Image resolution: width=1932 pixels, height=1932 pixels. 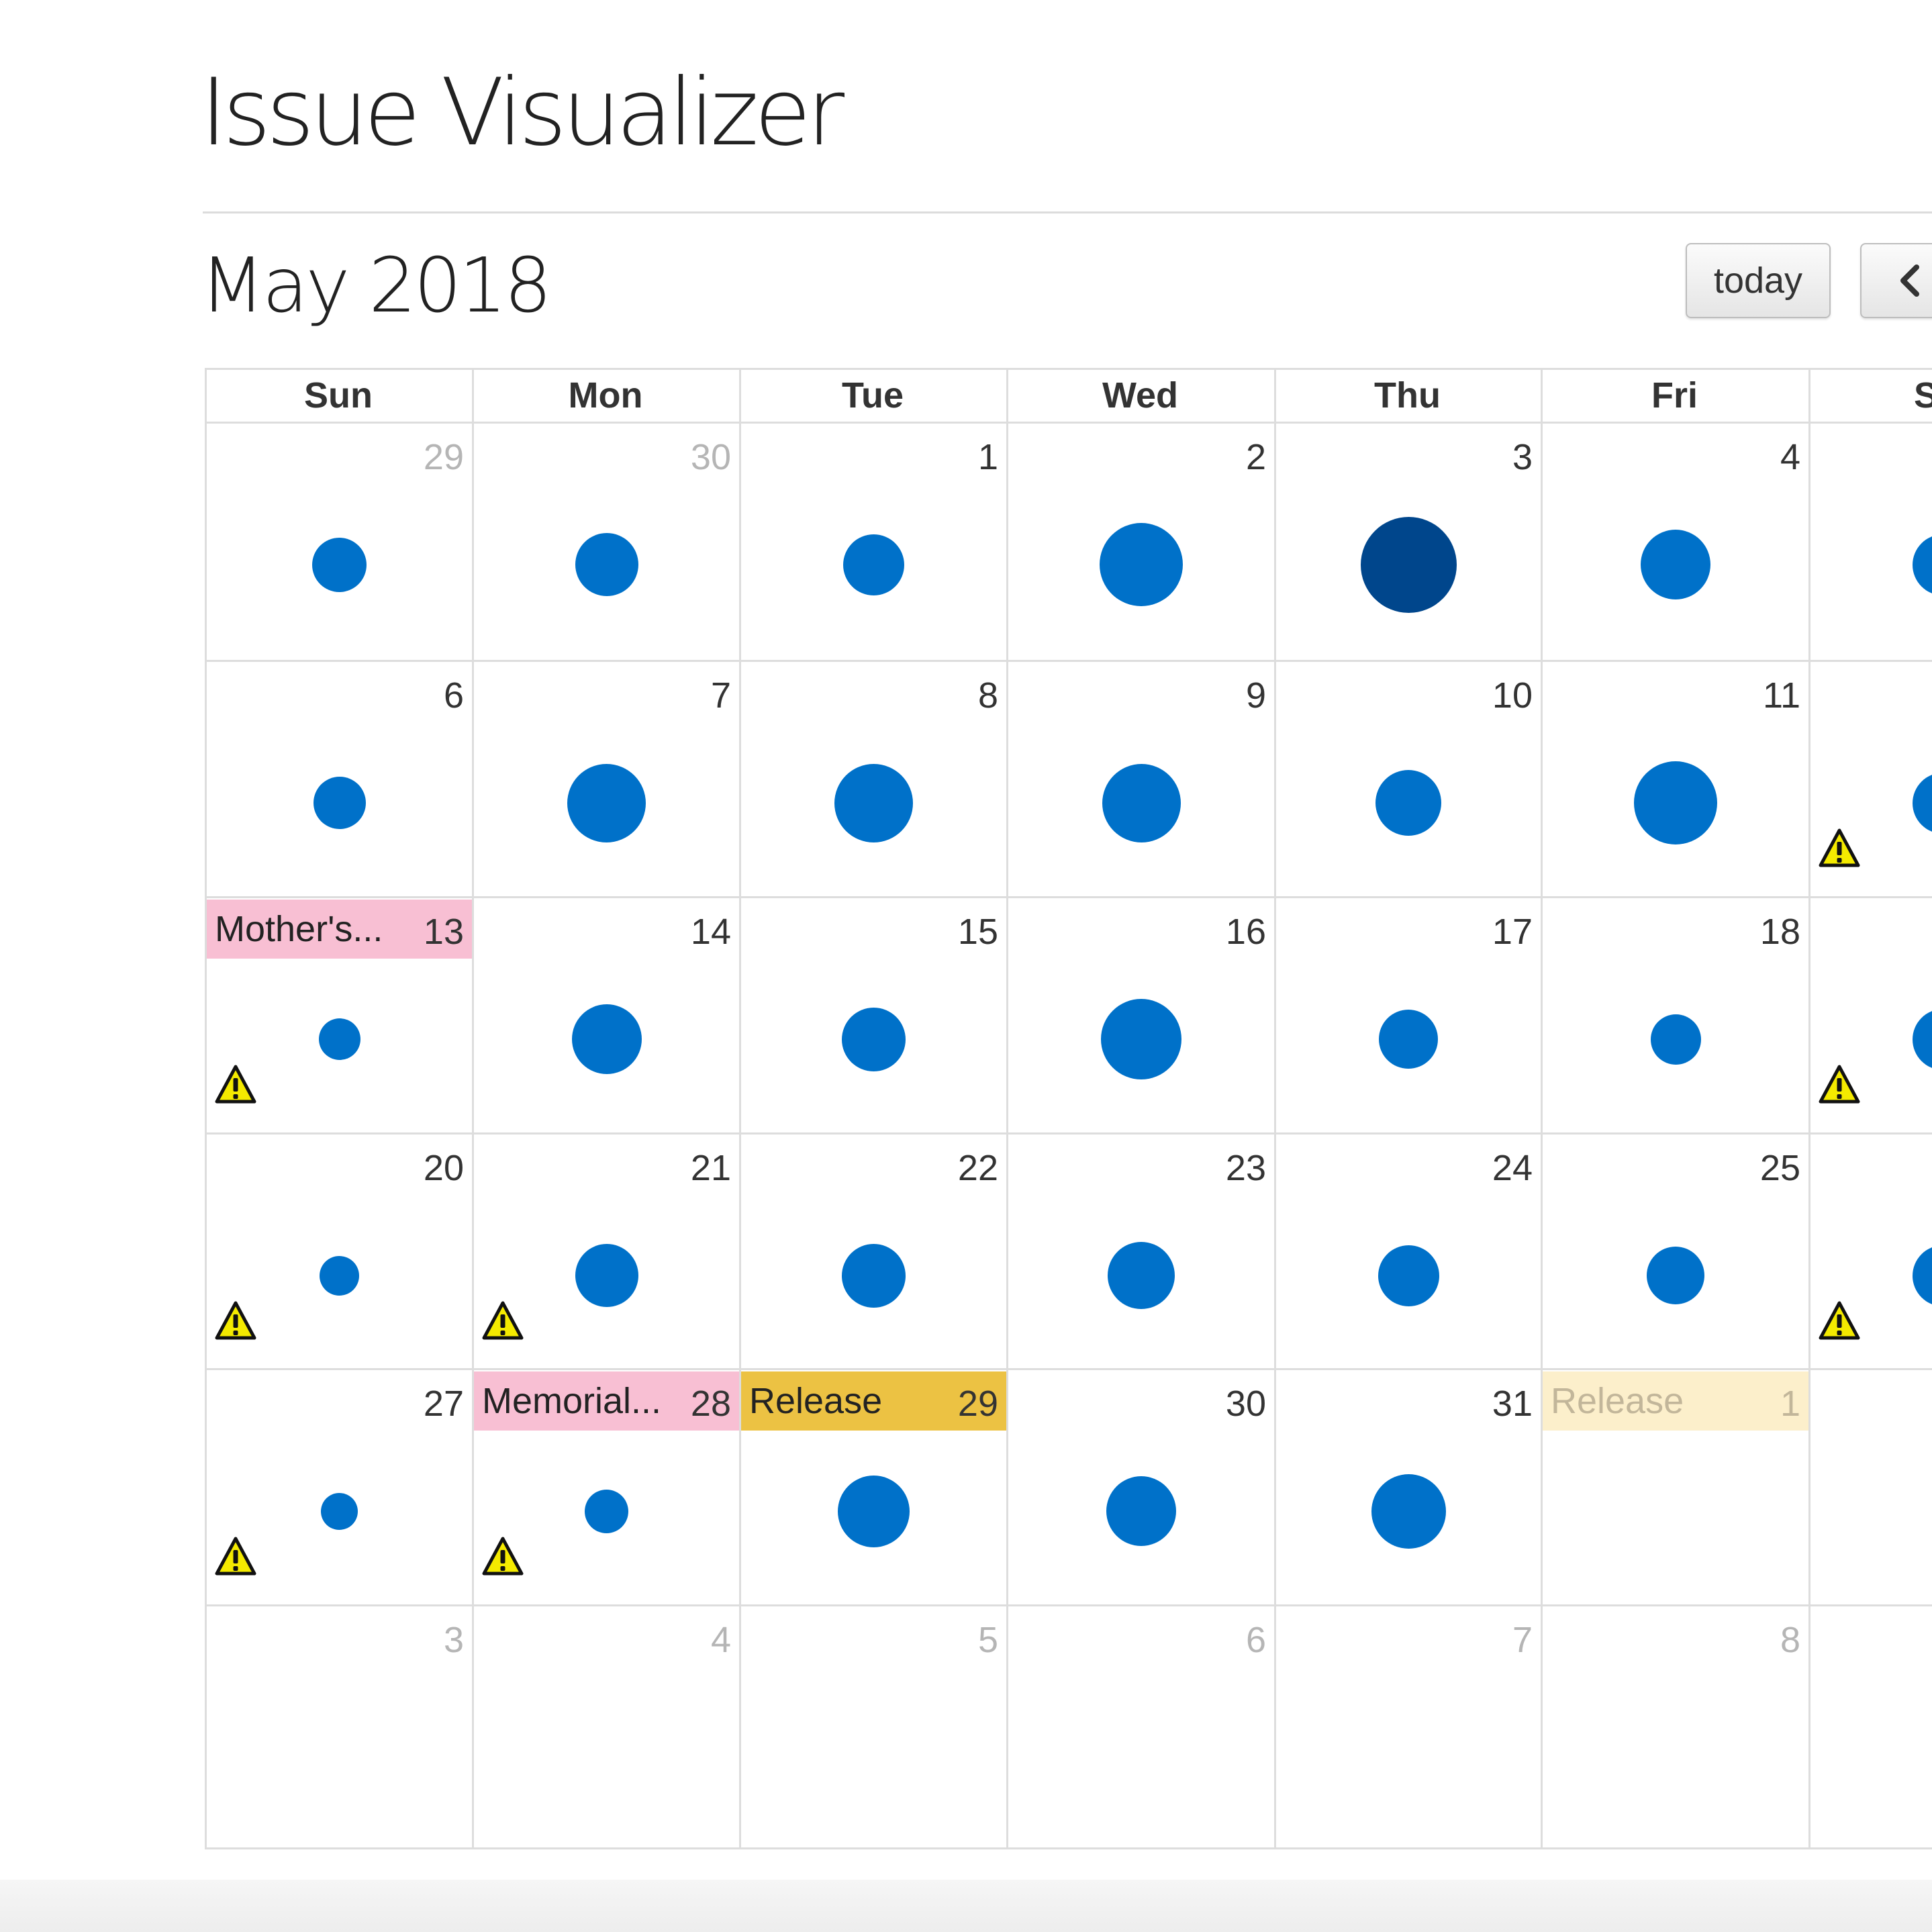 What do you see at coordinates (987, 1640) in the screenshot?
I see `day-number: 5` at bounding box center [987, 1640].